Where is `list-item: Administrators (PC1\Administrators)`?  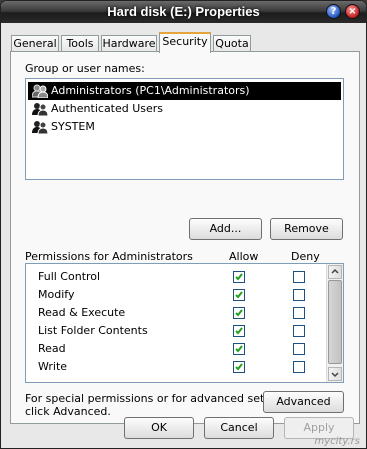
list-item: Administrators (PC1\Administrators) is located at coordinates (184, 91).